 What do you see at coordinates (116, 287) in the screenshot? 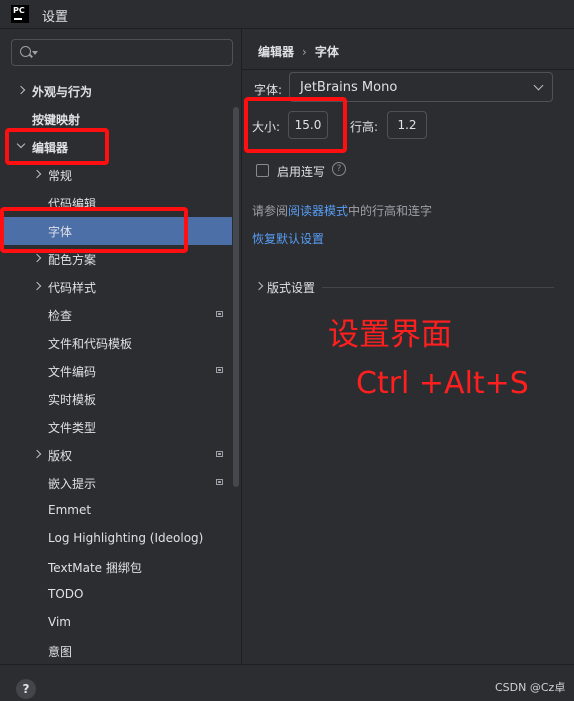
I see `sidebar-item: 代码样式` at bounding box center [116, 287].